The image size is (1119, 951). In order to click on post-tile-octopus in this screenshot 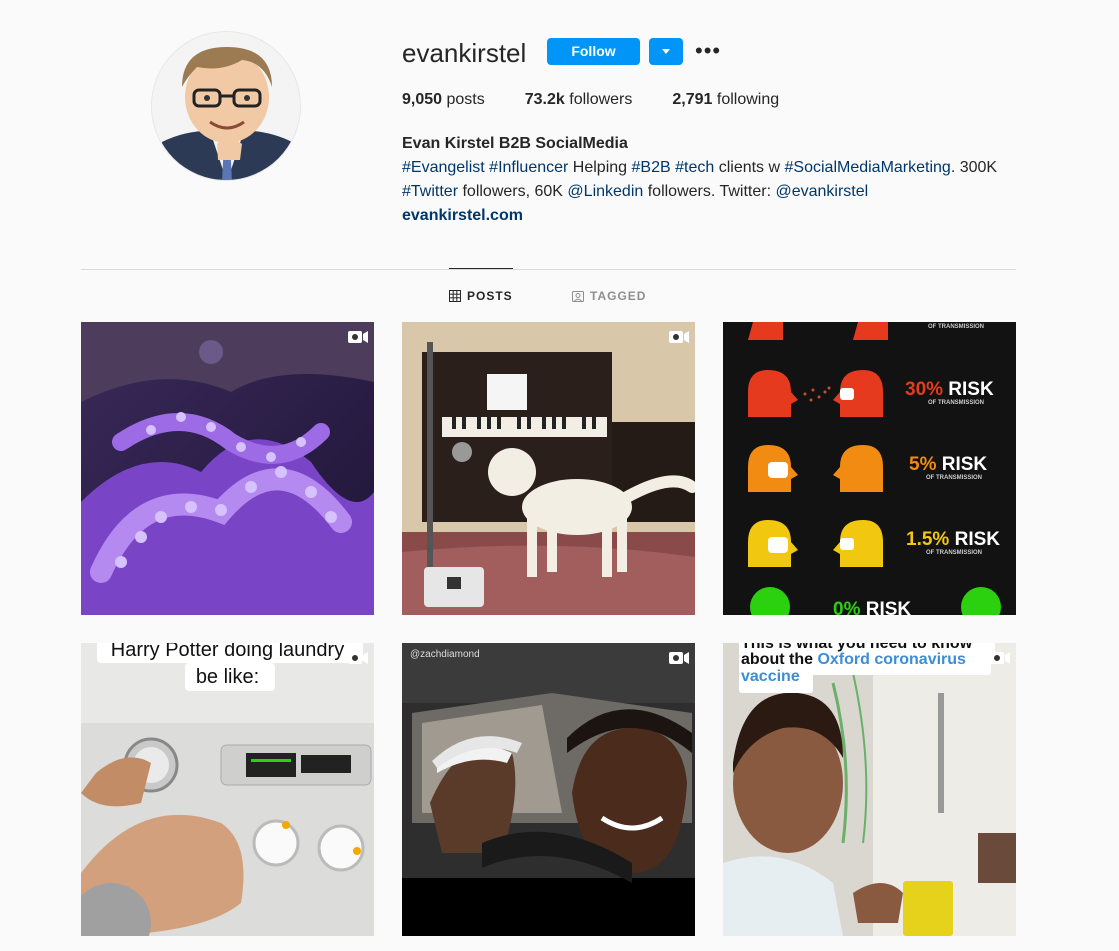, I will do `click(227, 468)`.